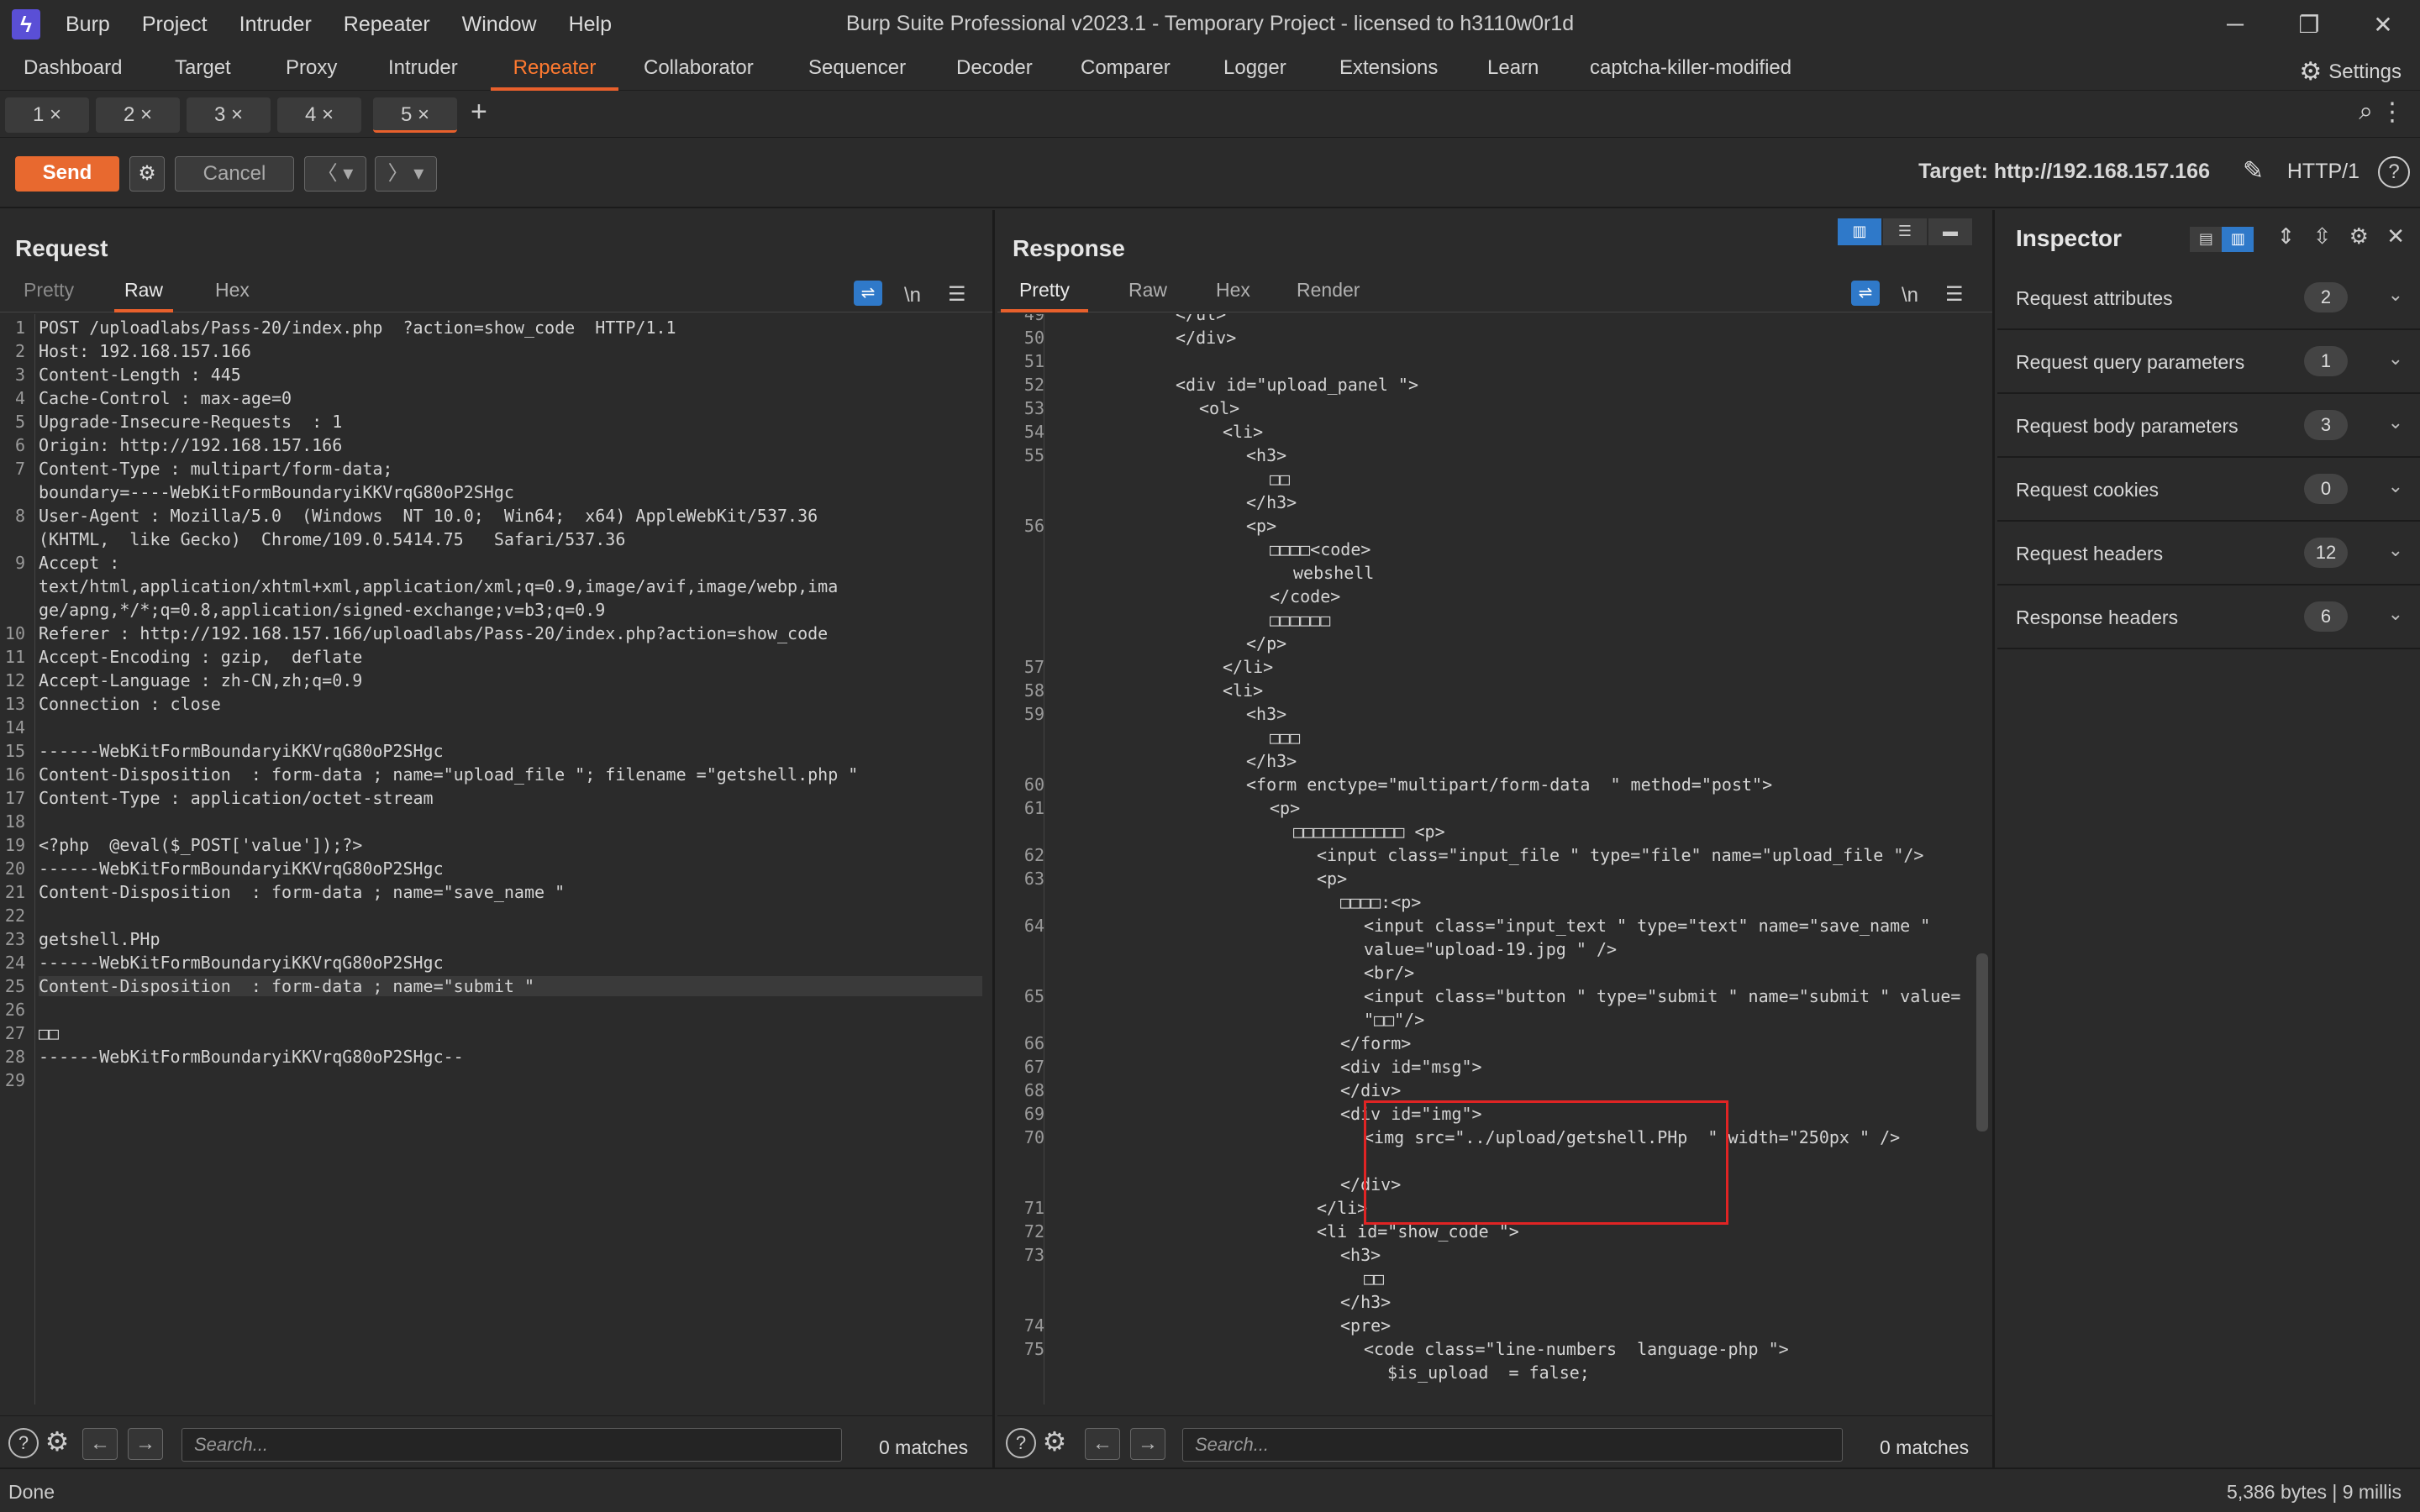 This screenshot has height=1512, width=2420. Describe the element at coordinates (15, 1080) in the screenshot. I see `line-number: 29` at that location.